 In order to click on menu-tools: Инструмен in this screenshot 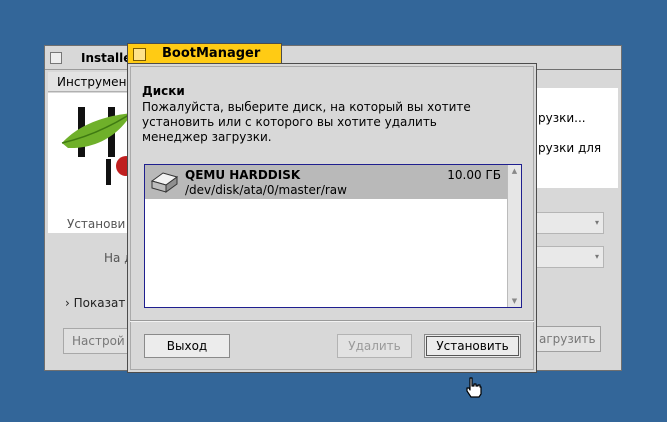, I will do `click(91, 82)`.